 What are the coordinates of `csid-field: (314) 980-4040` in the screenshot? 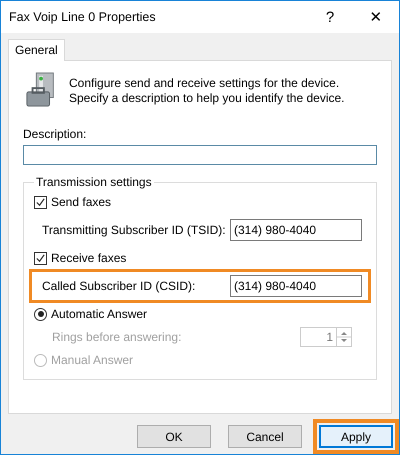 It's located at (296, 286).